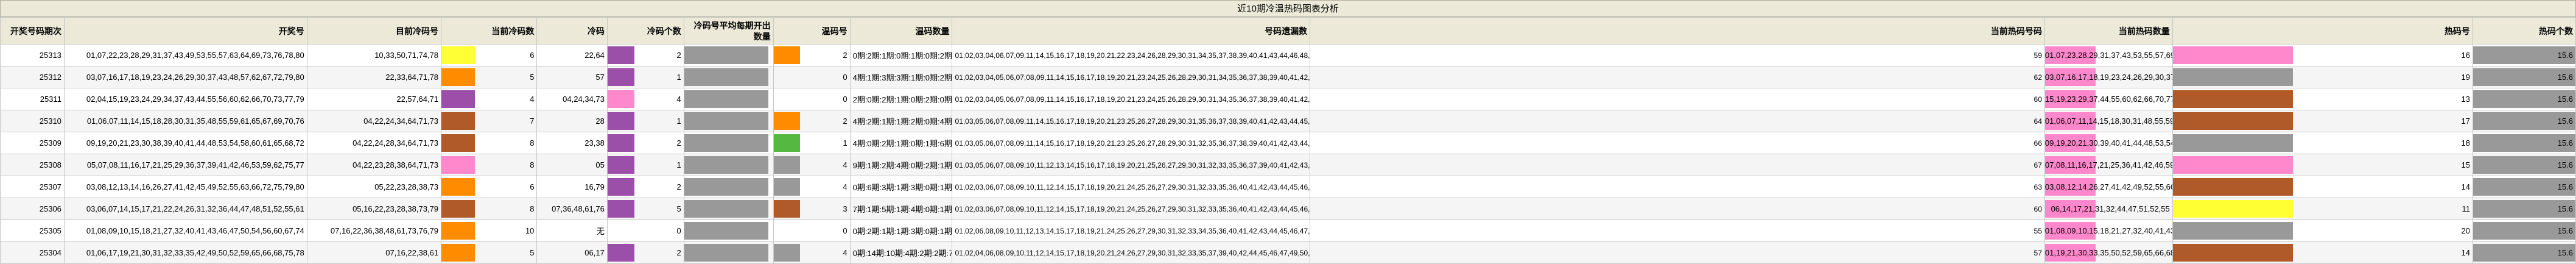 The height and width of the screenshot is (264, 2576). Describe the element at coordinates (32, 55) in the screenshot. I see `cell-period: 25313` at that location.